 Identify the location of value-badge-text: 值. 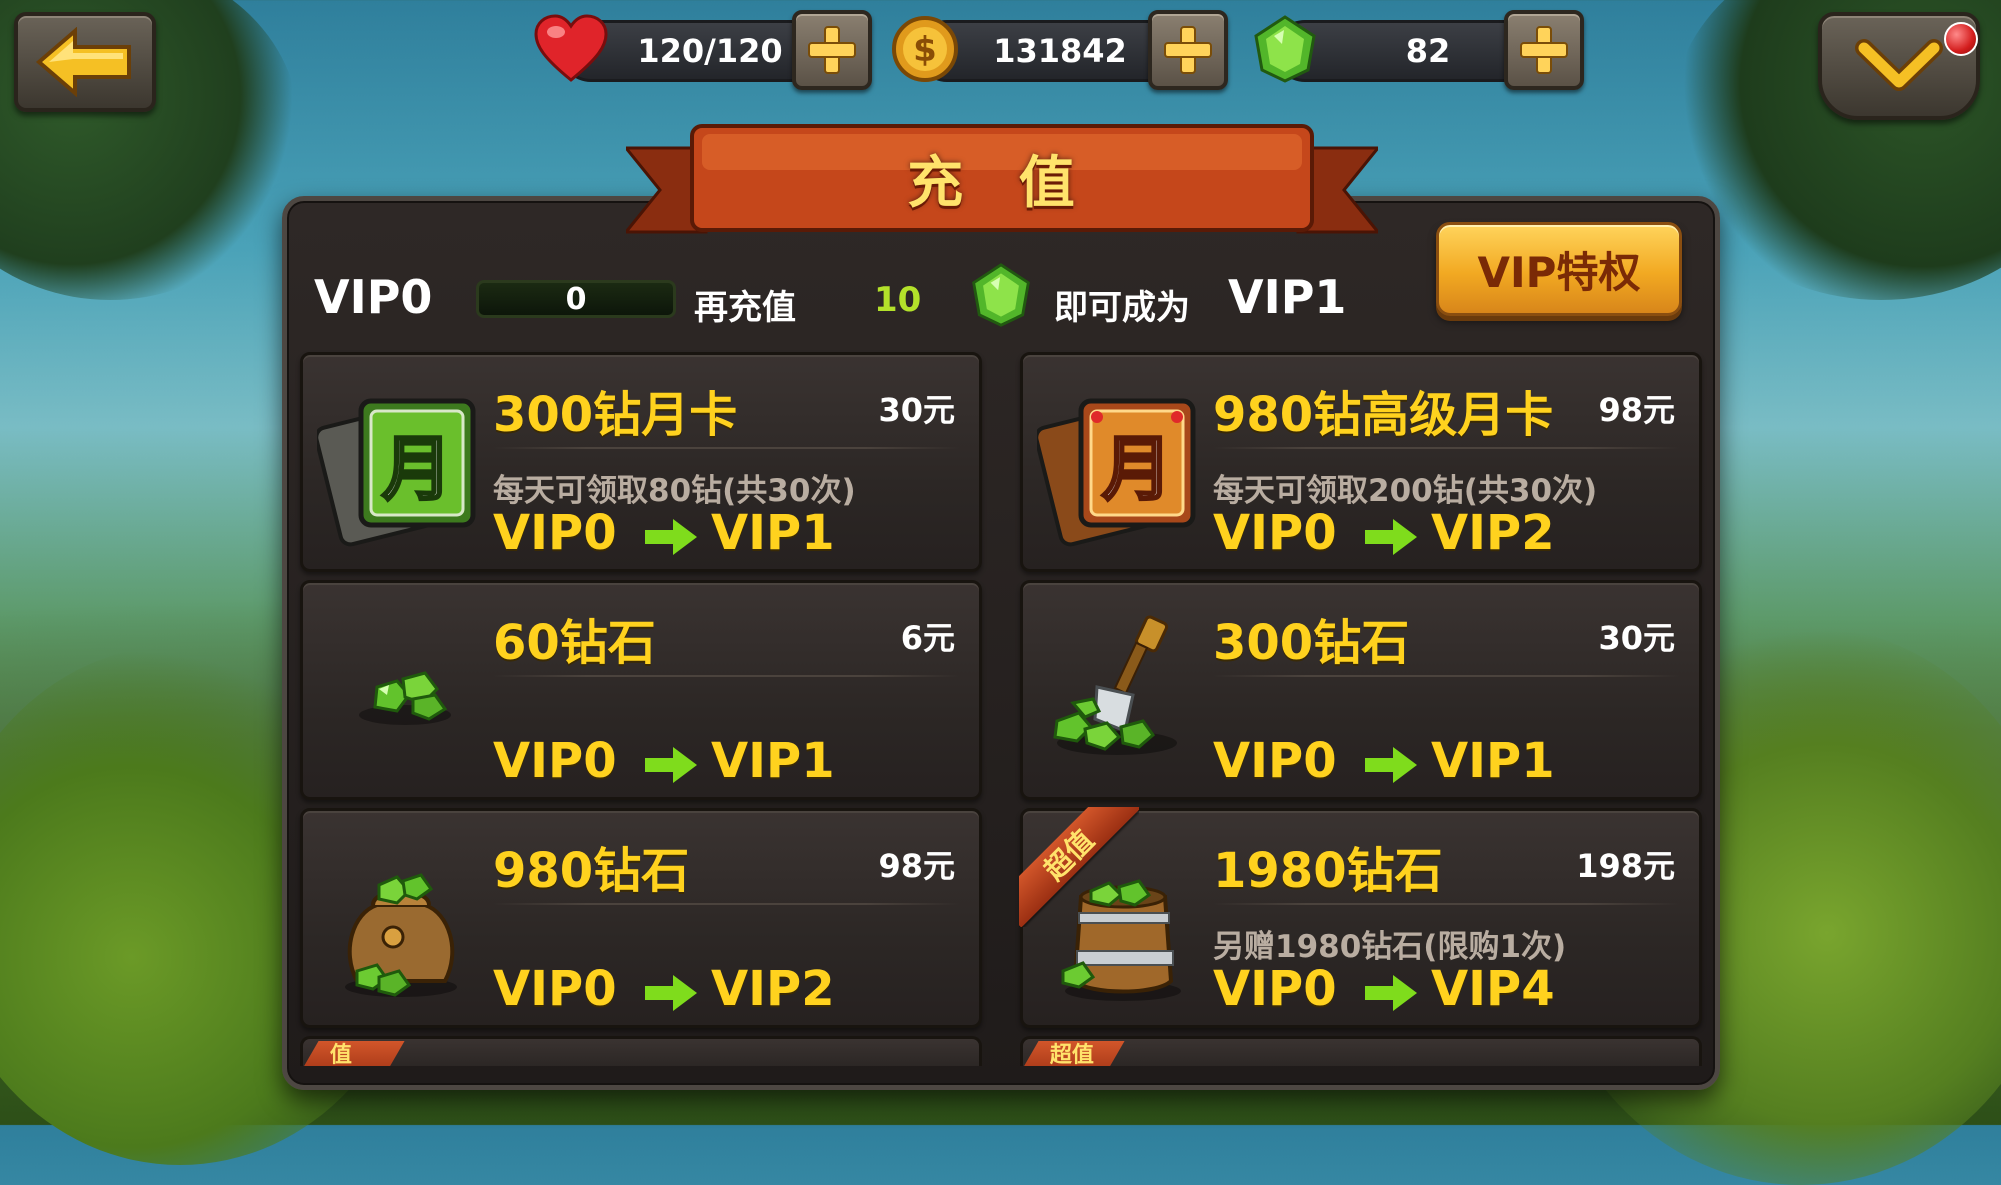
(340, 1054).